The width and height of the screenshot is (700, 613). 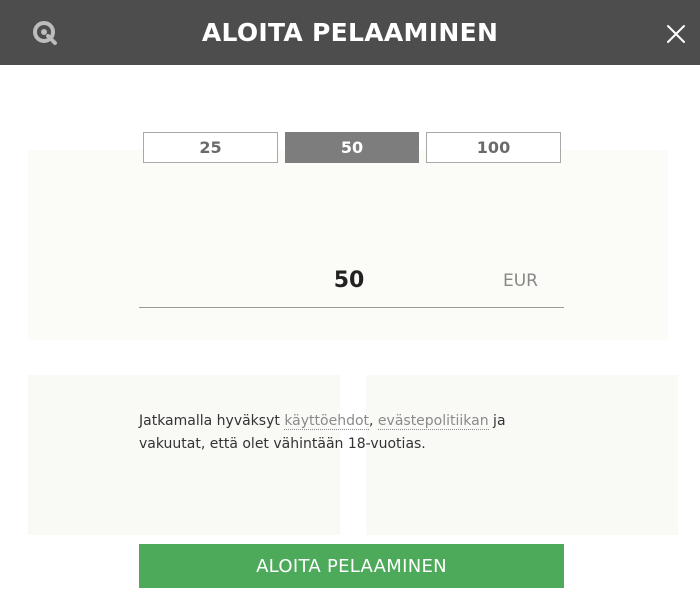 I want to click on preset-100-button: 100, so click(x=493, y=147).